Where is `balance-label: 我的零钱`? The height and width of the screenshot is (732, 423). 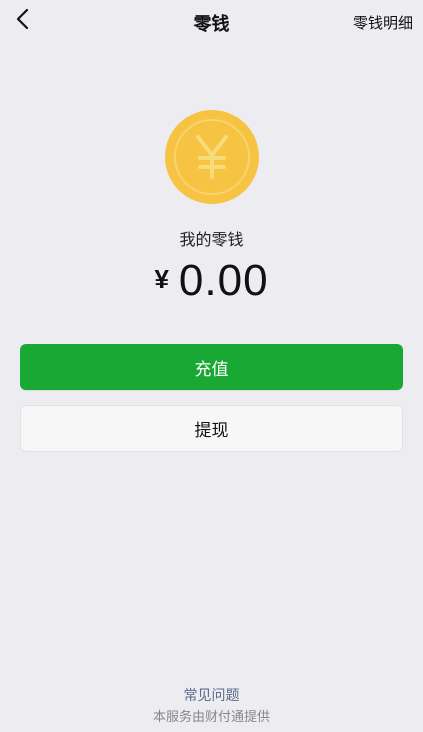 balance-label: 我的零钱 is located at coordinates (211, 239).